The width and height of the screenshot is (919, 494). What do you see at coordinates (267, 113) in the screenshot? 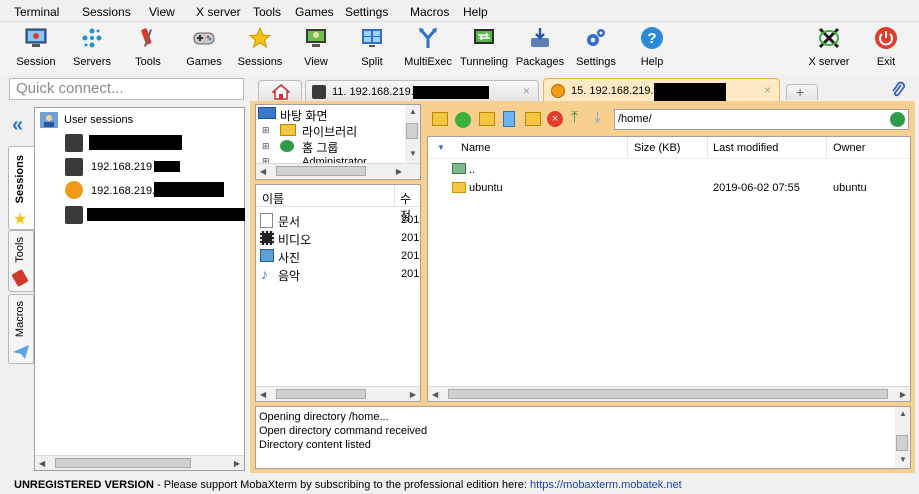
I see `desktop-icon` at bounding box center [267, 113].